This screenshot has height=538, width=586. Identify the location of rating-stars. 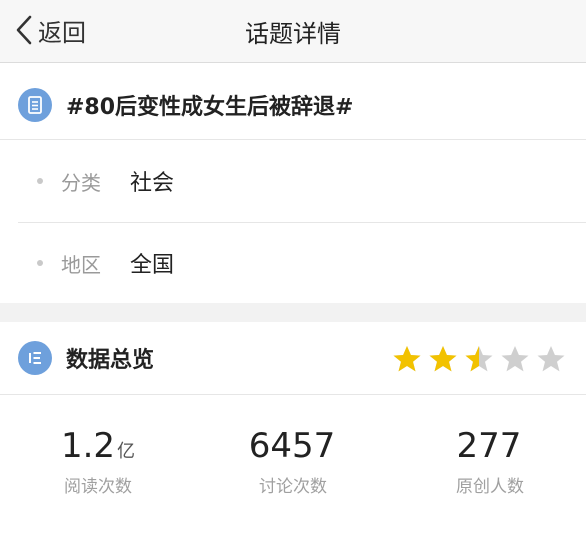
(479, 359).